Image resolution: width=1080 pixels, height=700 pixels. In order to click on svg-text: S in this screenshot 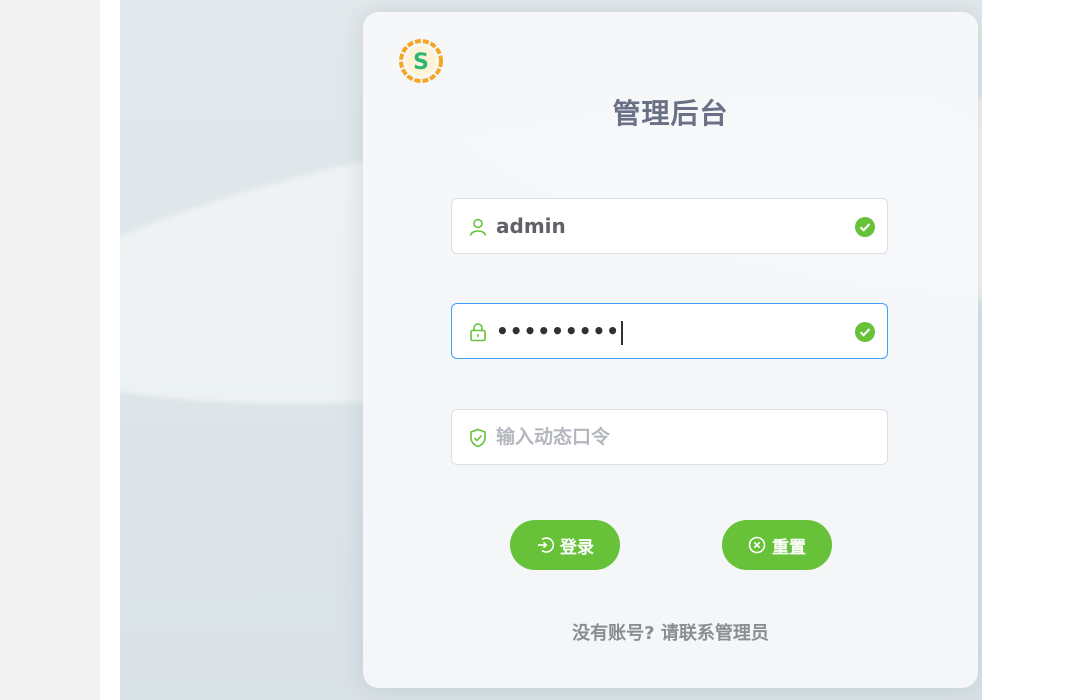, I will do `click(421, 62)`.